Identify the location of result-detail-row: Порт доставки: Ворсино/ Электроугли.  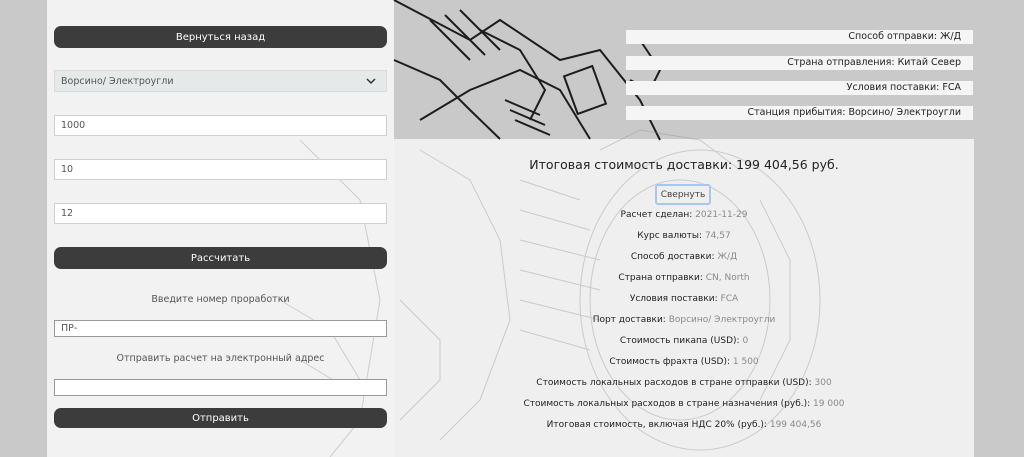
(684, 320).